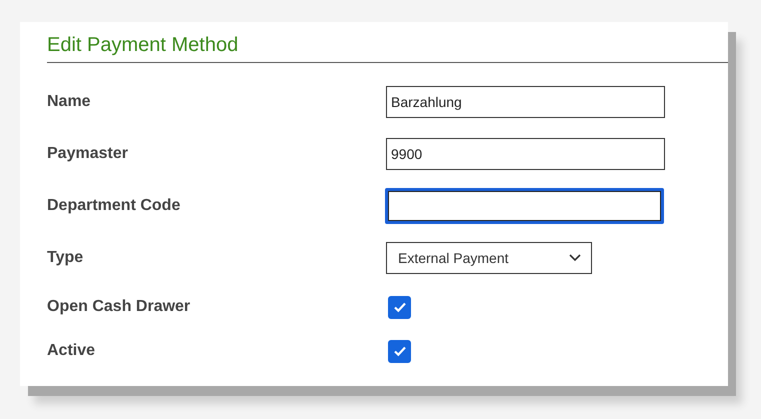 The width and height of the screenshot is (761, 419). I want to click on field-label: Open Cash Drawer, so click(119, 307).